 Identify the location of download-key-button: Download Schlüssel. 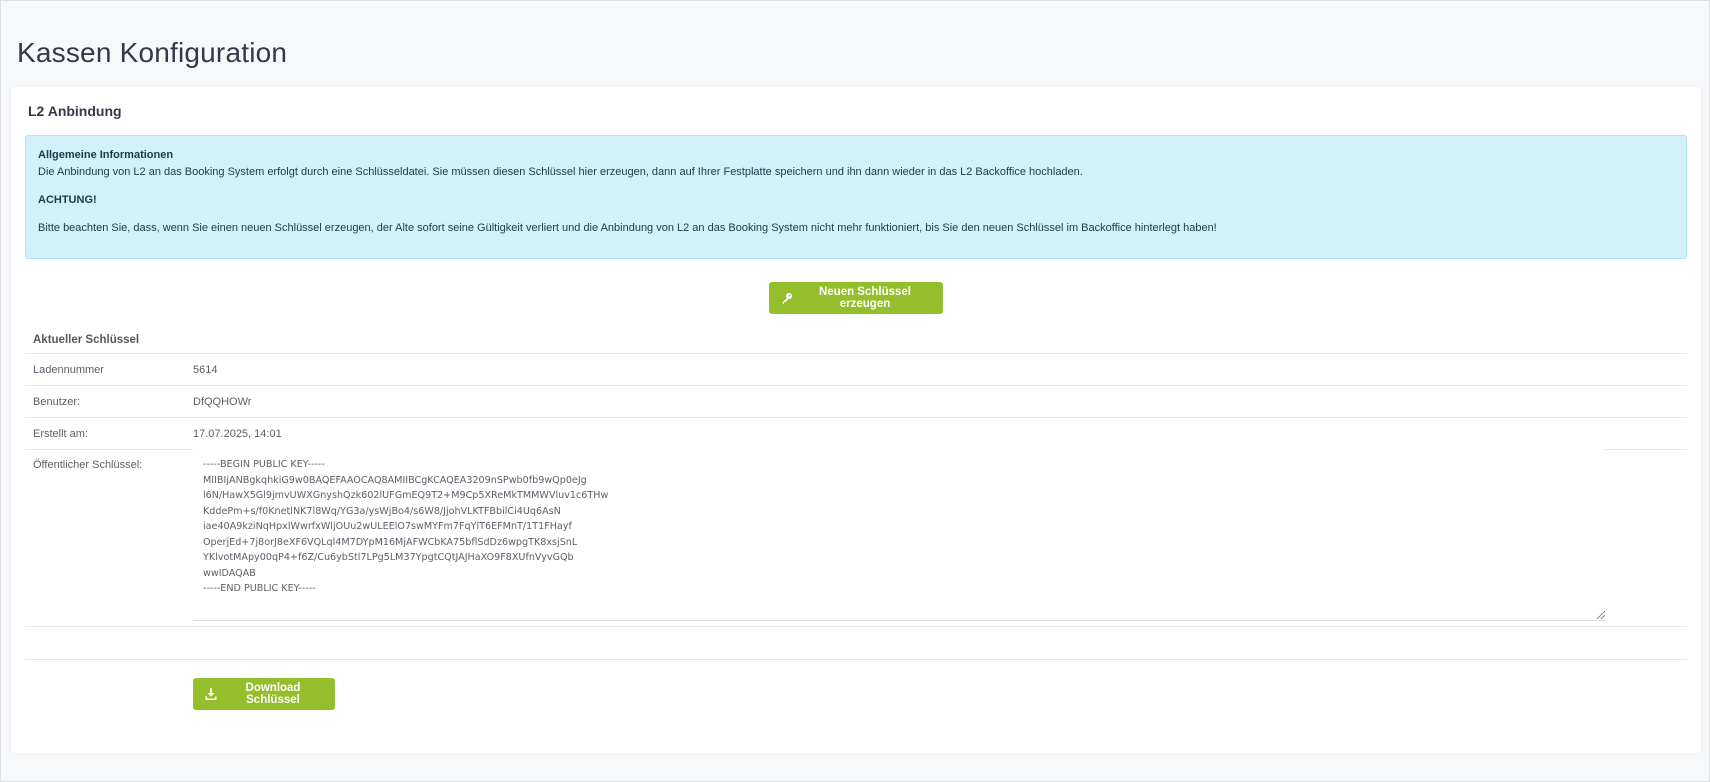
(264, 694).